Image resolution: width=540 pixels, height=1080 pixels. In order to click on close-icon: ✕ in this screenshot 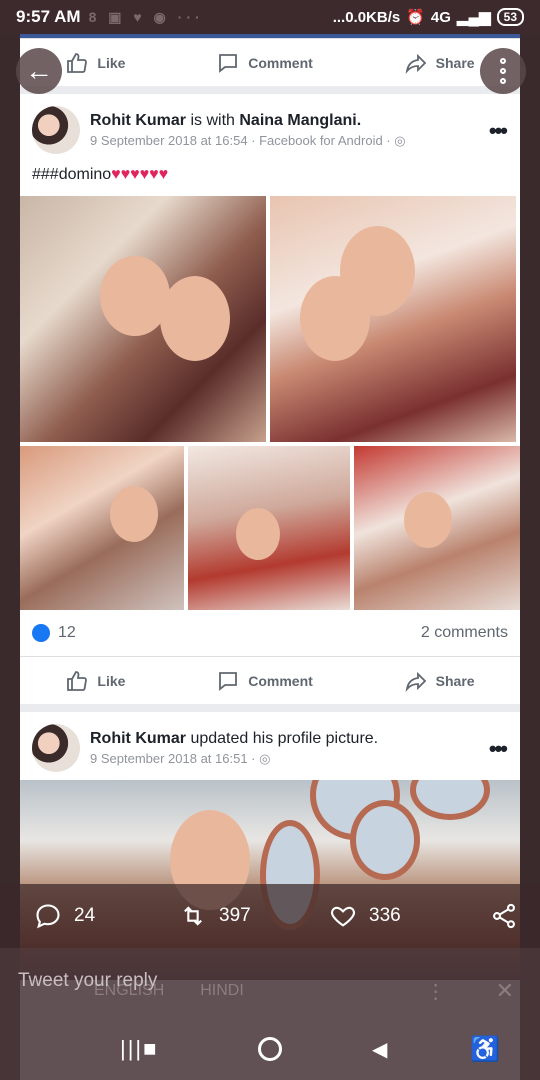, I will do `click(505, 991)`.